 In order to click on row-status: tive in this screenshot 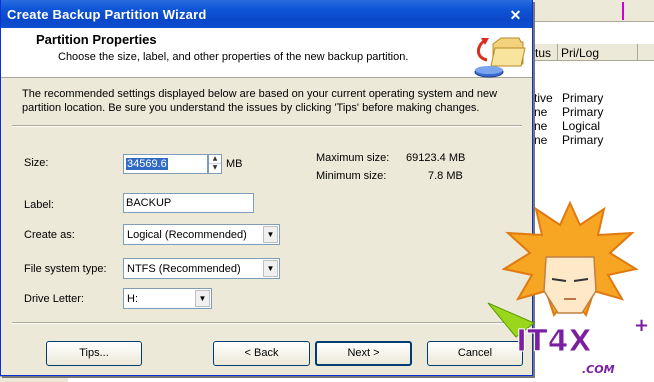, I will do `click(543, 98)`.